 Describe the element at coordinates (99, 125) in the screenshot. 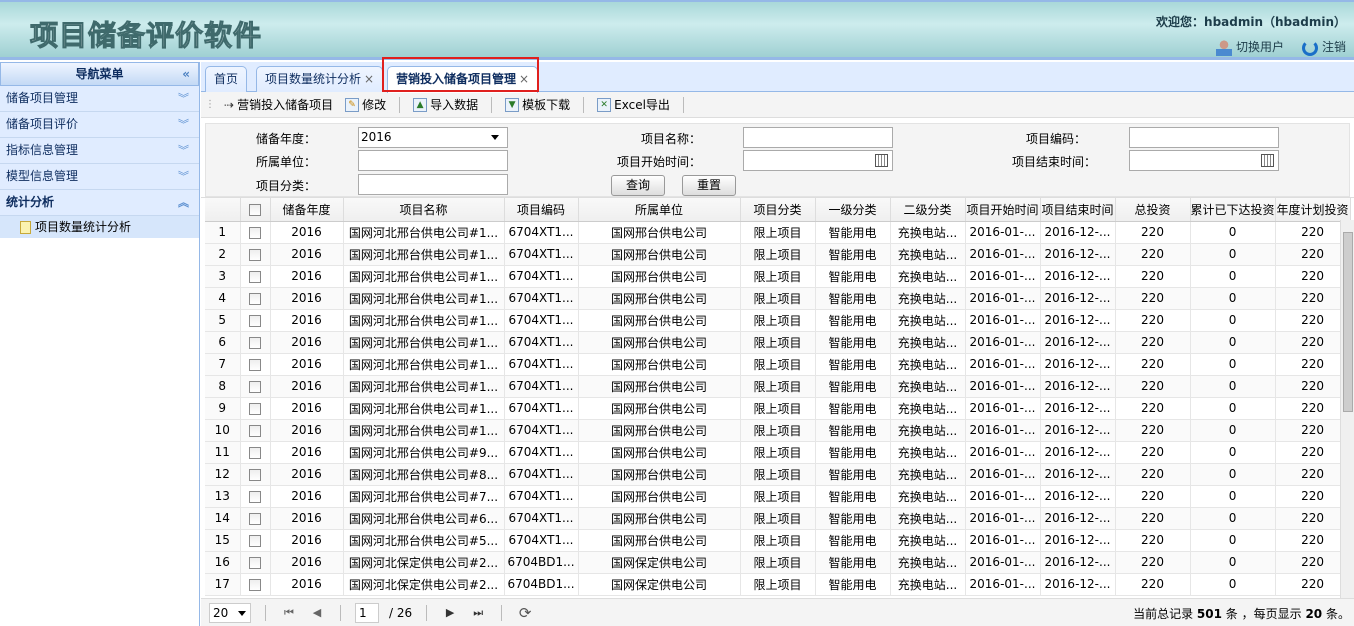

I see `sidebar-item-reserve-evaluation: 储备项目评价 ︾` at that location.